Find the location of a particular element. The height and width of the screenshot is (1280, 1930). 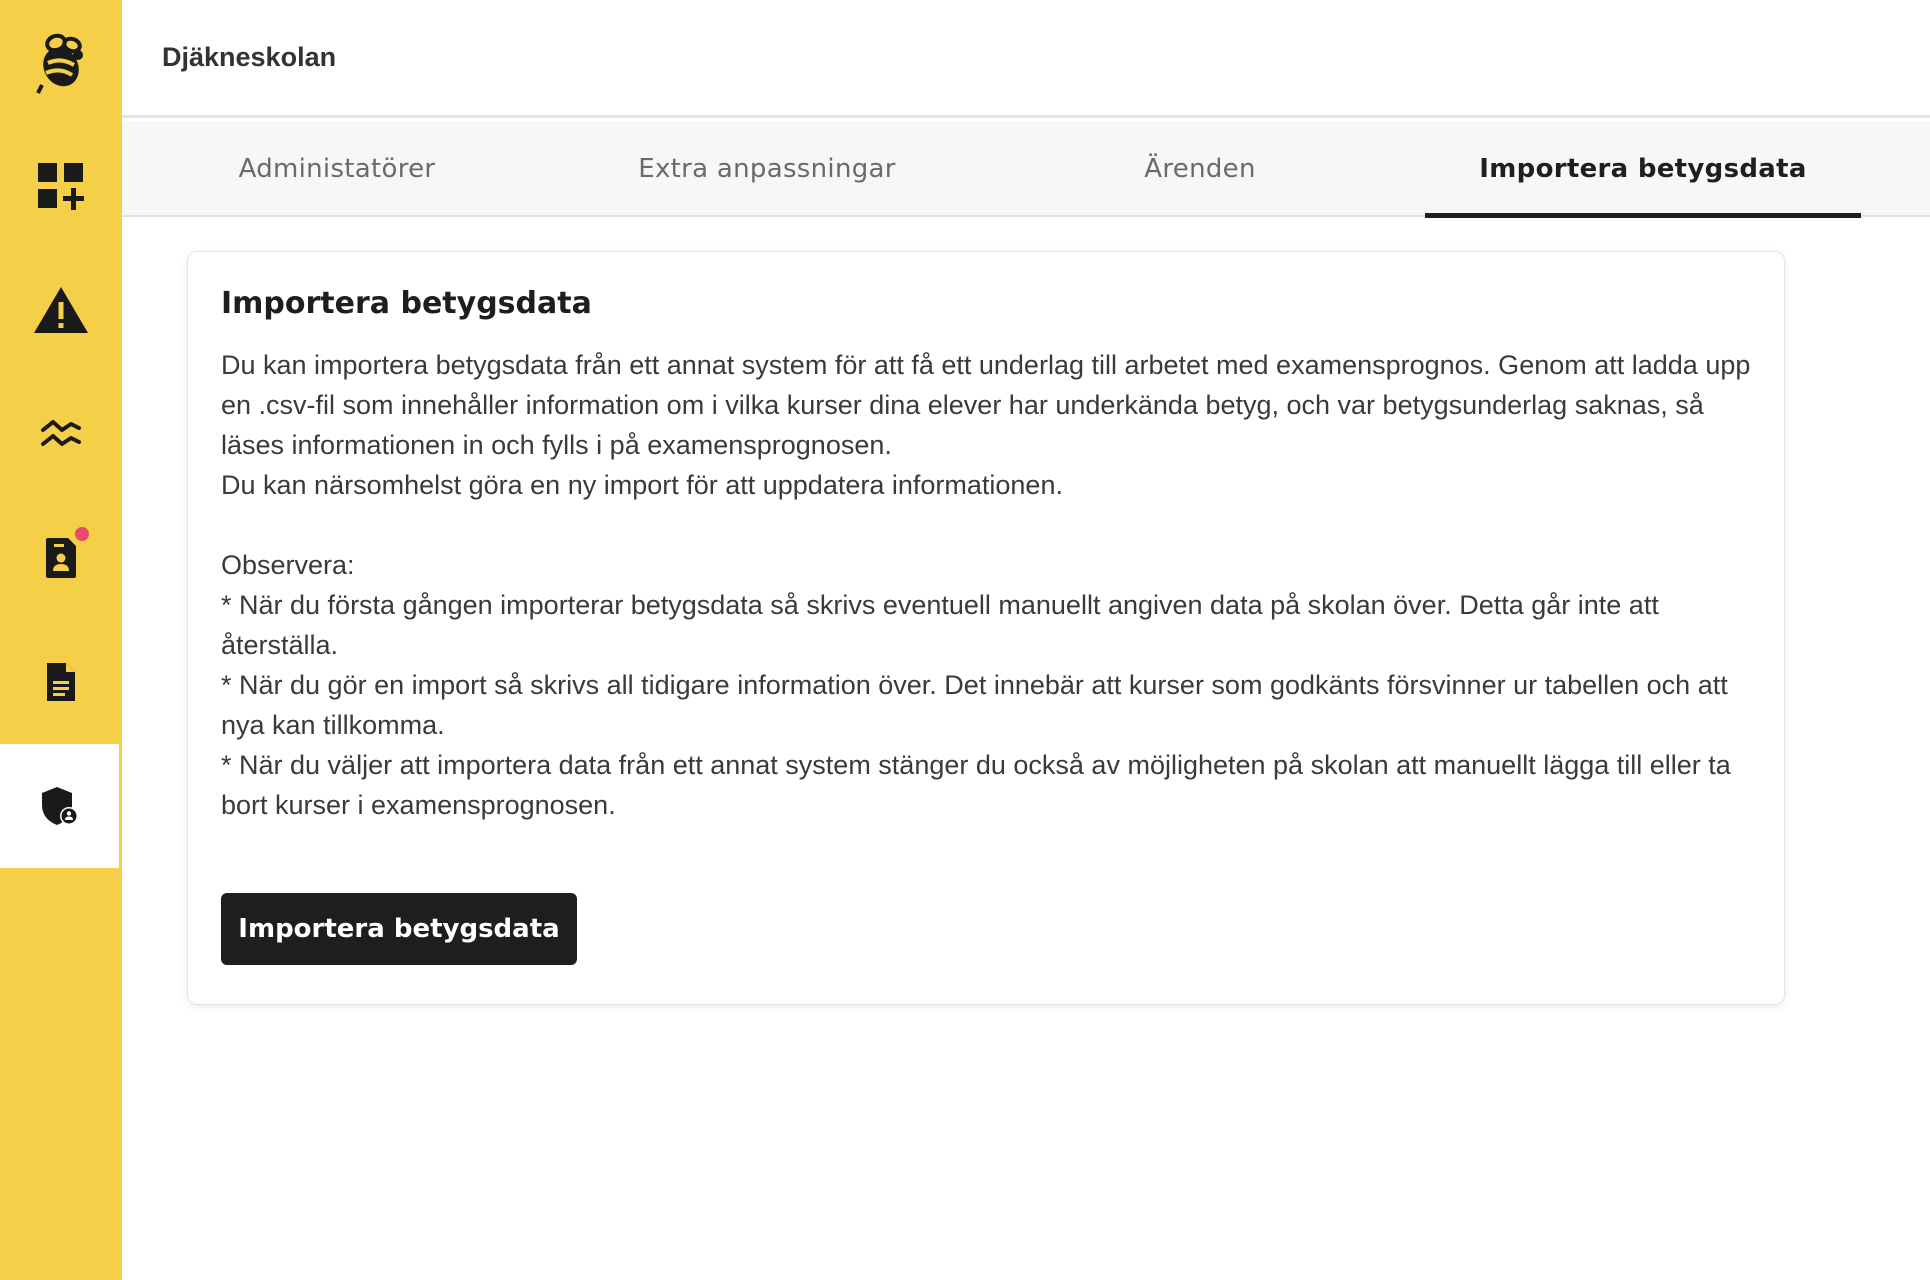

notification-dot is located at coordinates (82, 534).